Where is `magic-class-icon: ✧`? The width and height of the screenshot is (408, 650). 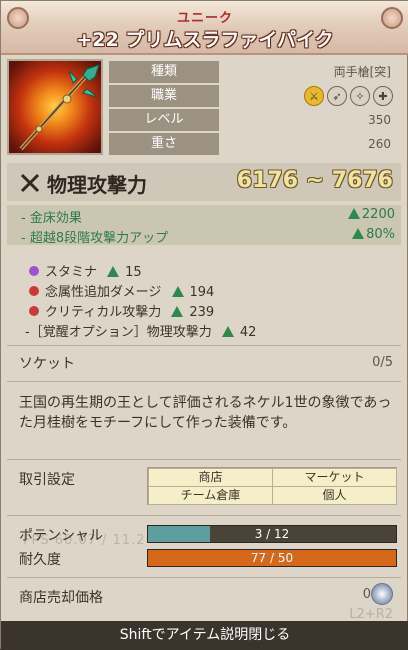 magic-class-icon: ✧ is located at coordinates (360, 96).